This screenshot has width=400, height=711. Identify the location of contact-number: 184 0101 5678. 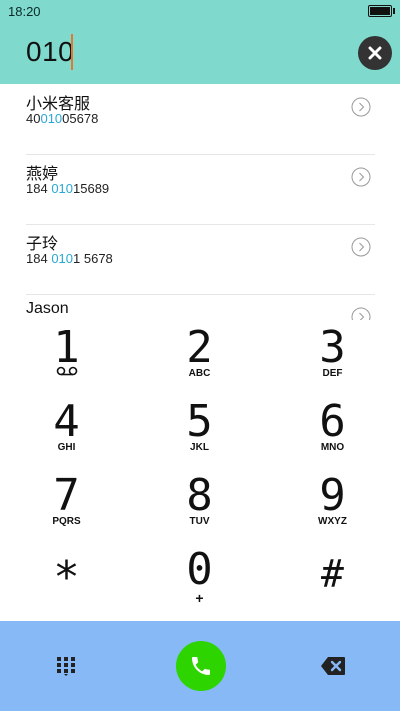
(69, 258).